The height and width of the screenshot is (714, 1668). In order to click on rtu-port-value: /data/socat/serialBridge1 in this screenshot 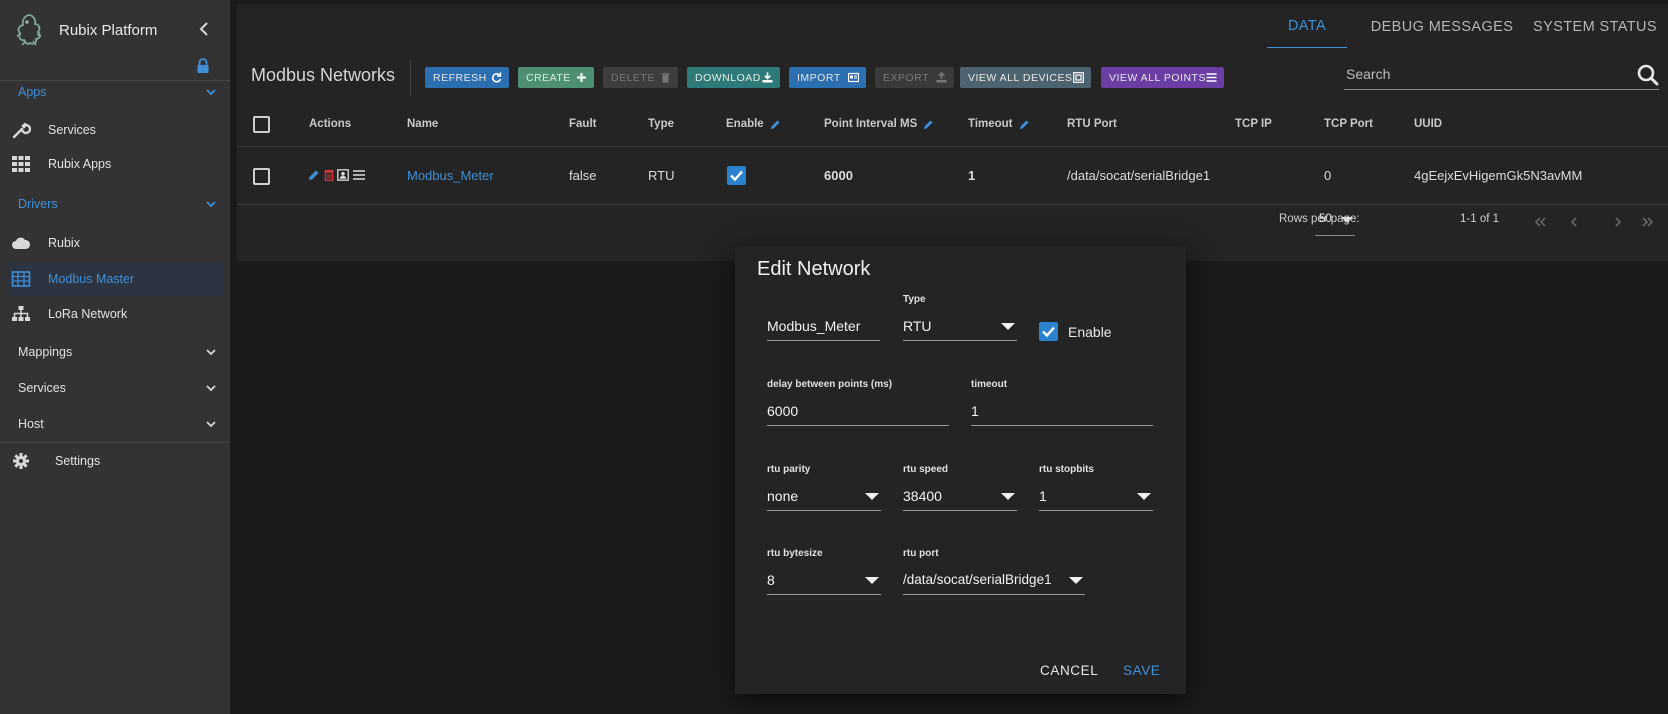, I will do `click(977, 579)`.